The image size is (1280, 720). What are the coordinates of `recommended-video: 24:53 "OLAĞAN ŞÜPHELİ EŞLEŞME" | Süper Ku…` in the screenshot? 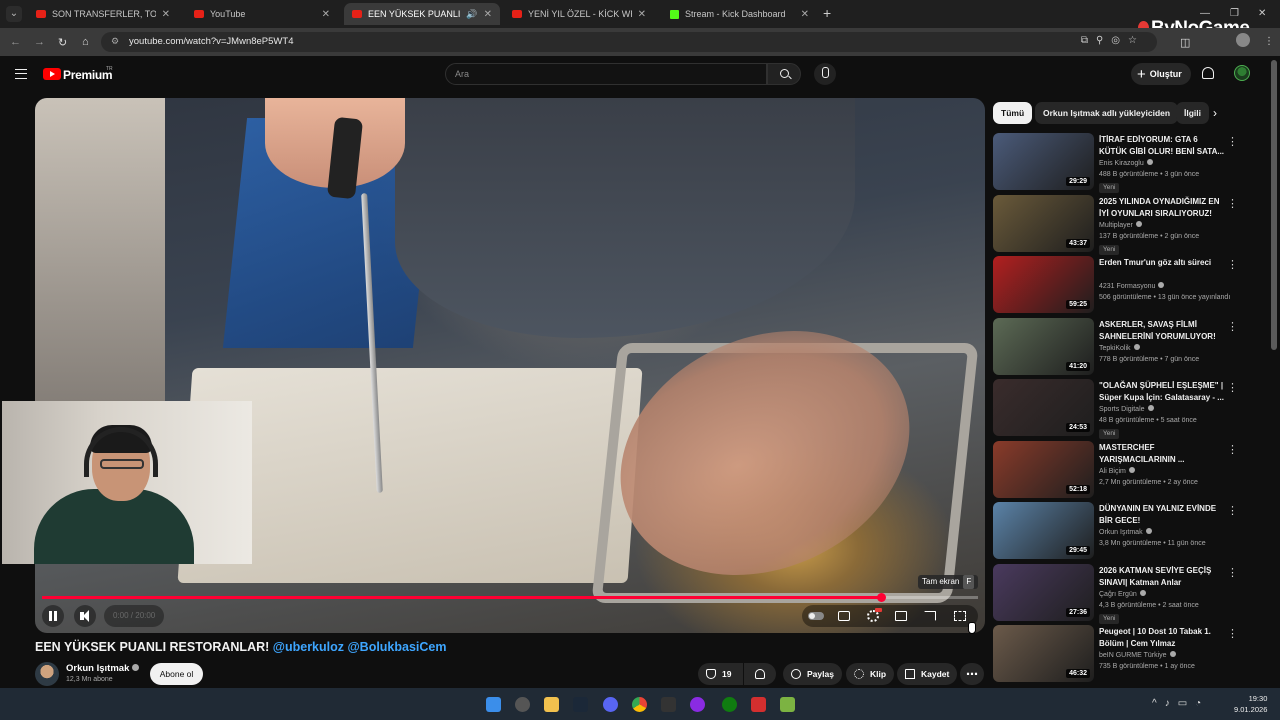 It's located at (1125, 409).